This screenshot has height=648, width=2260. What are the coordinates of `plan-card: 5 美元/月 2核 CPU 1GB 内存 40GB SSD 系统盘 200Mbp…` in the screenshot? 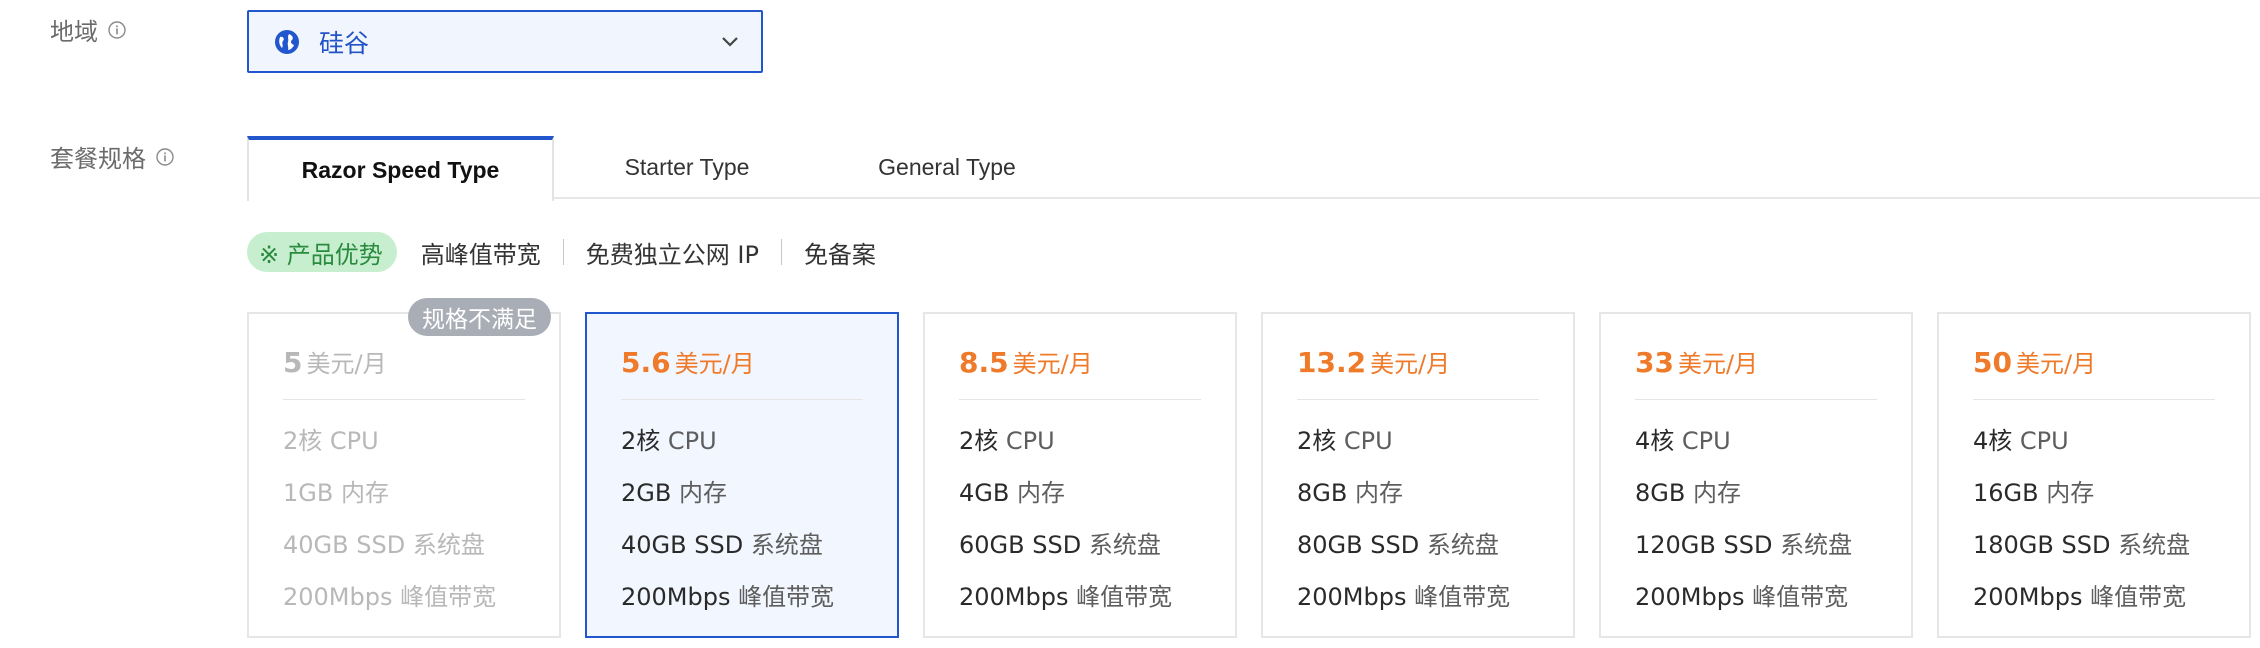 It's located at (404, 475).